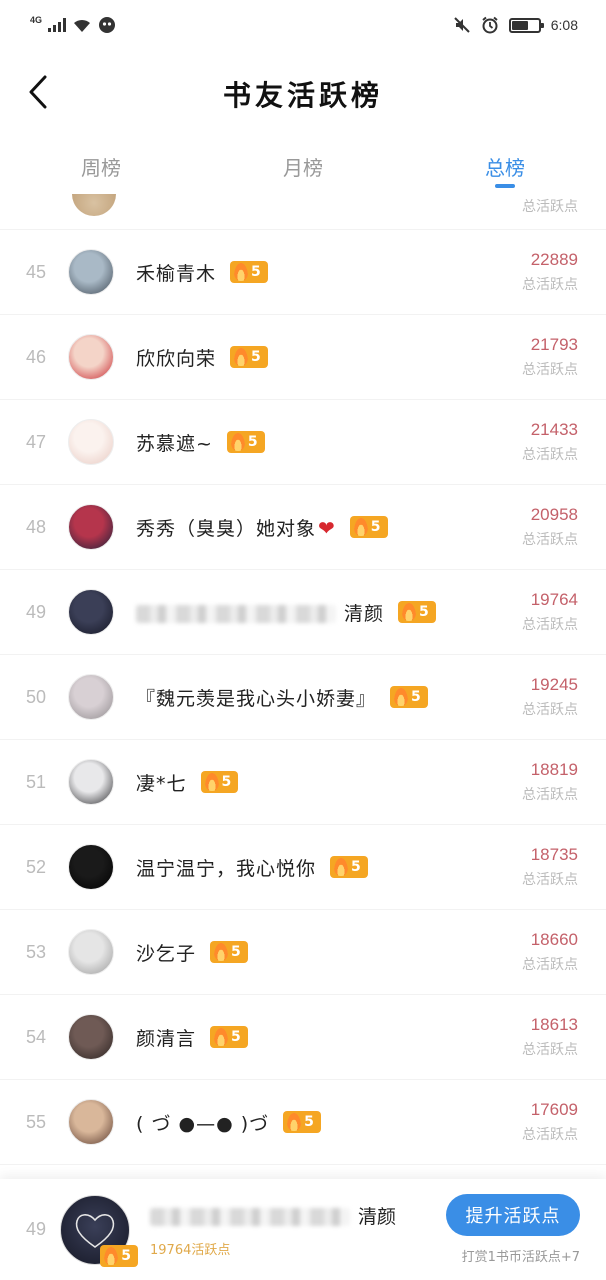 The width and height of the screenshot is (606, 1280). I want to click on list-item: 48 秀秀（臭臭）她对象 ❤ 5 20958 总活跃点, so click(303, 527).